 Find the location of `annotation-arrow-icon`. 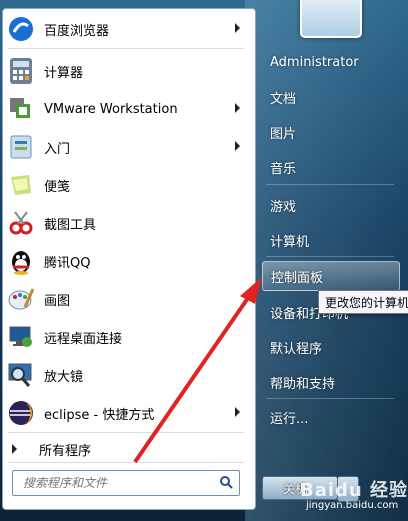

annotation-arrow-icon is located at coordinates (197, 370).